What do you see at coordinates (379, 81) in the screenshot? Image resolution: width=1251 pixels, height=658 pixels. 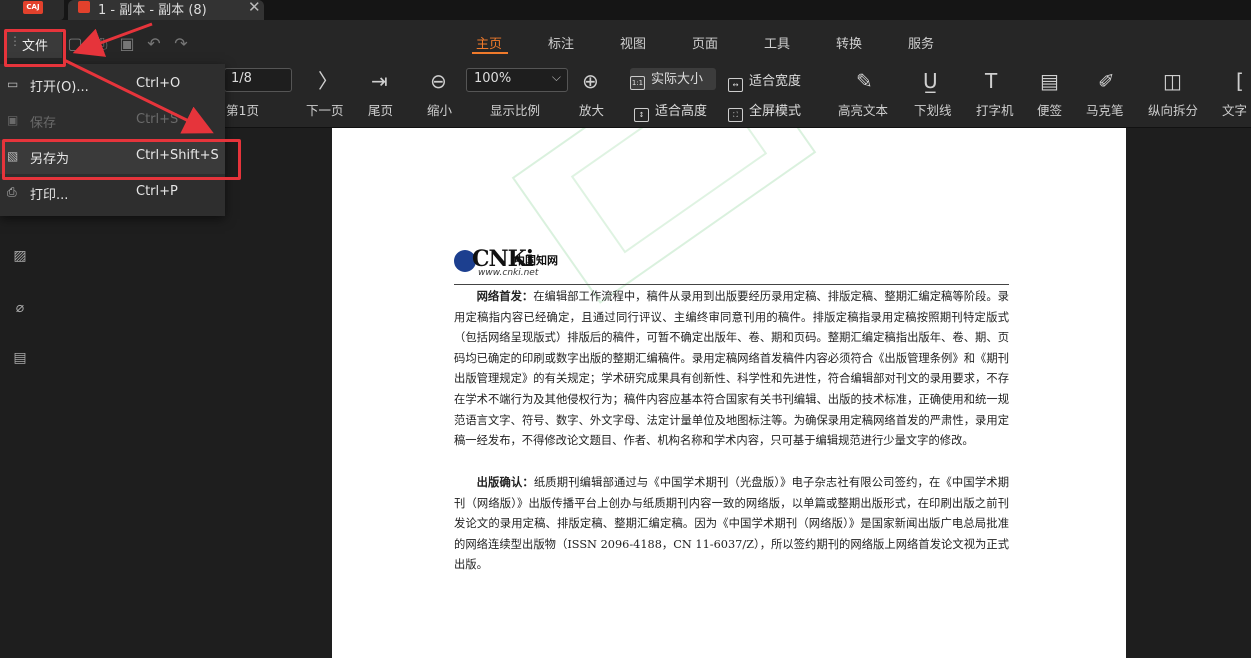 I see `last-page-icon: ⇥` at bounding box center [379, 81].